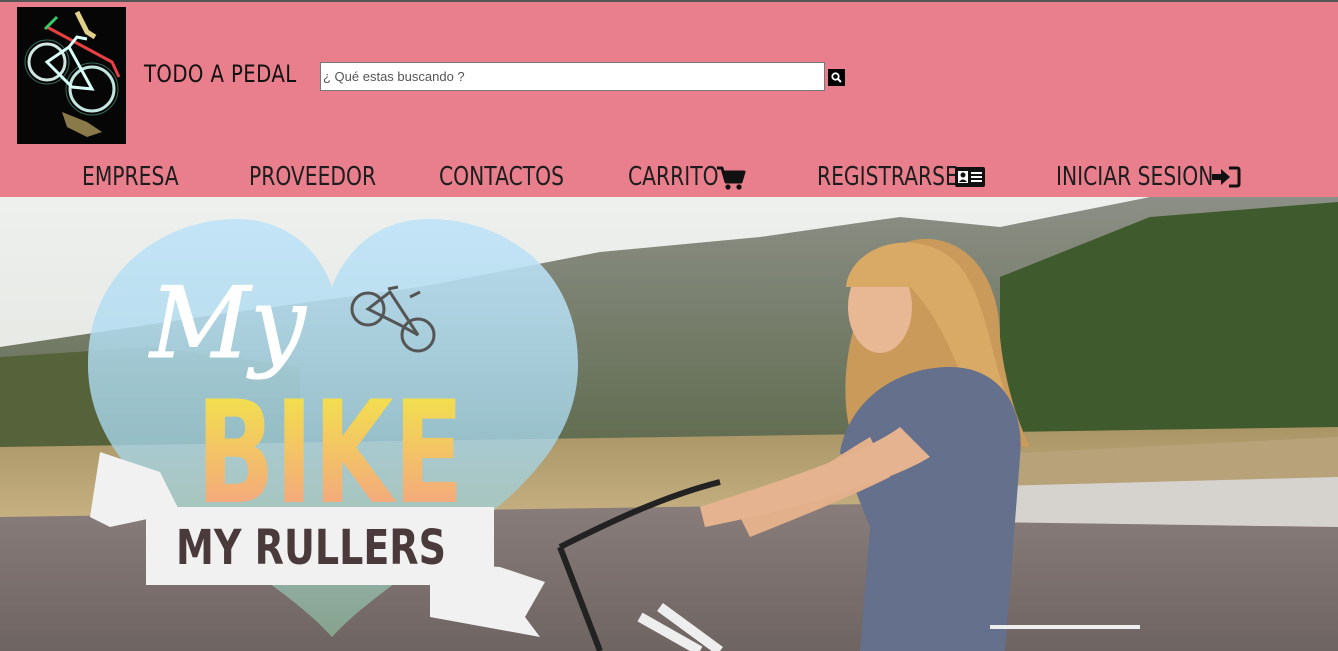  Describe the element at coordinates (970, 177) in the screenshot. I see `id-card-icon` at that location.